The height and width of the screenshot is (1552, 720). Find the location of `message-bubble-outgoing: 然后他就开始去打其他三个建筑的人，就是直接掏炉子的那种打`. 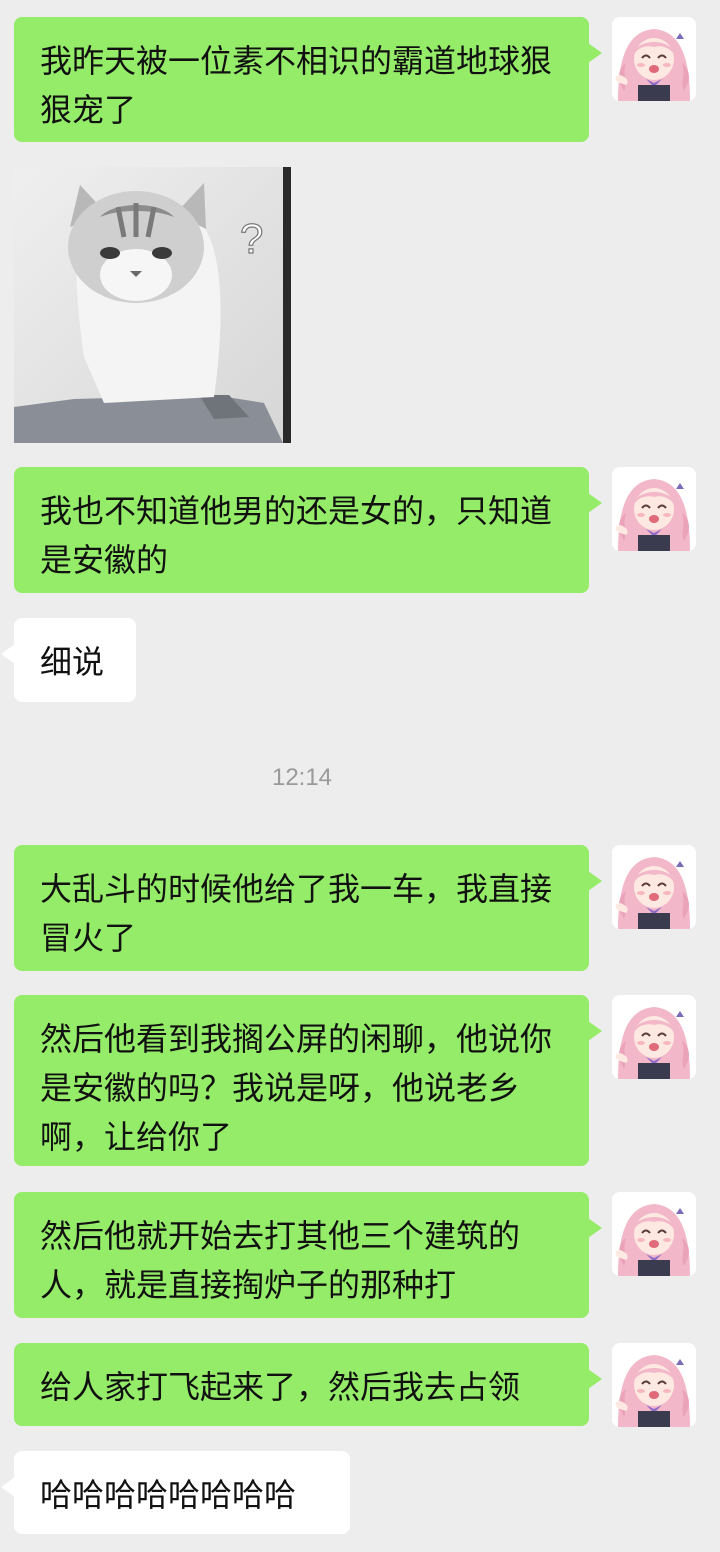

message-bubble-outgoing: 然后他就开始去打其他三个建筑的人，就是直接掏炉子的那种打 is located at coordinates (308, 1255).